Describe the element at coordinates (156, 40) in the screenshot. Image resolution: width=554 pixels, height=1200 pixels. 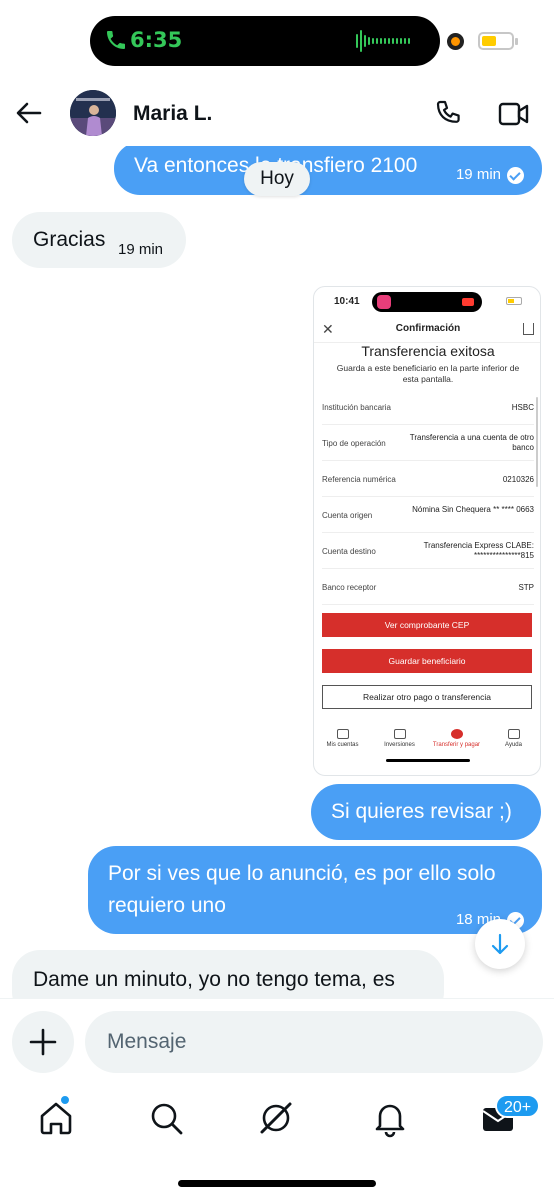
I see `status-time: 6:35` at that location.